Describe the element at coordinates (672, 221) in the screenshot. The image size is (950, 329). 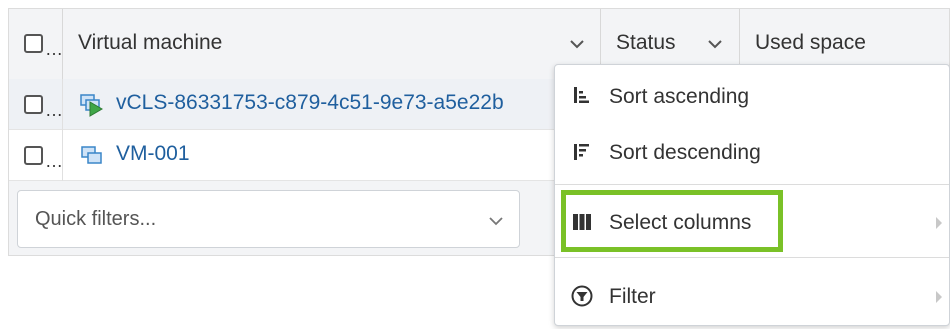
I see `select-columns-highlight` at that location.